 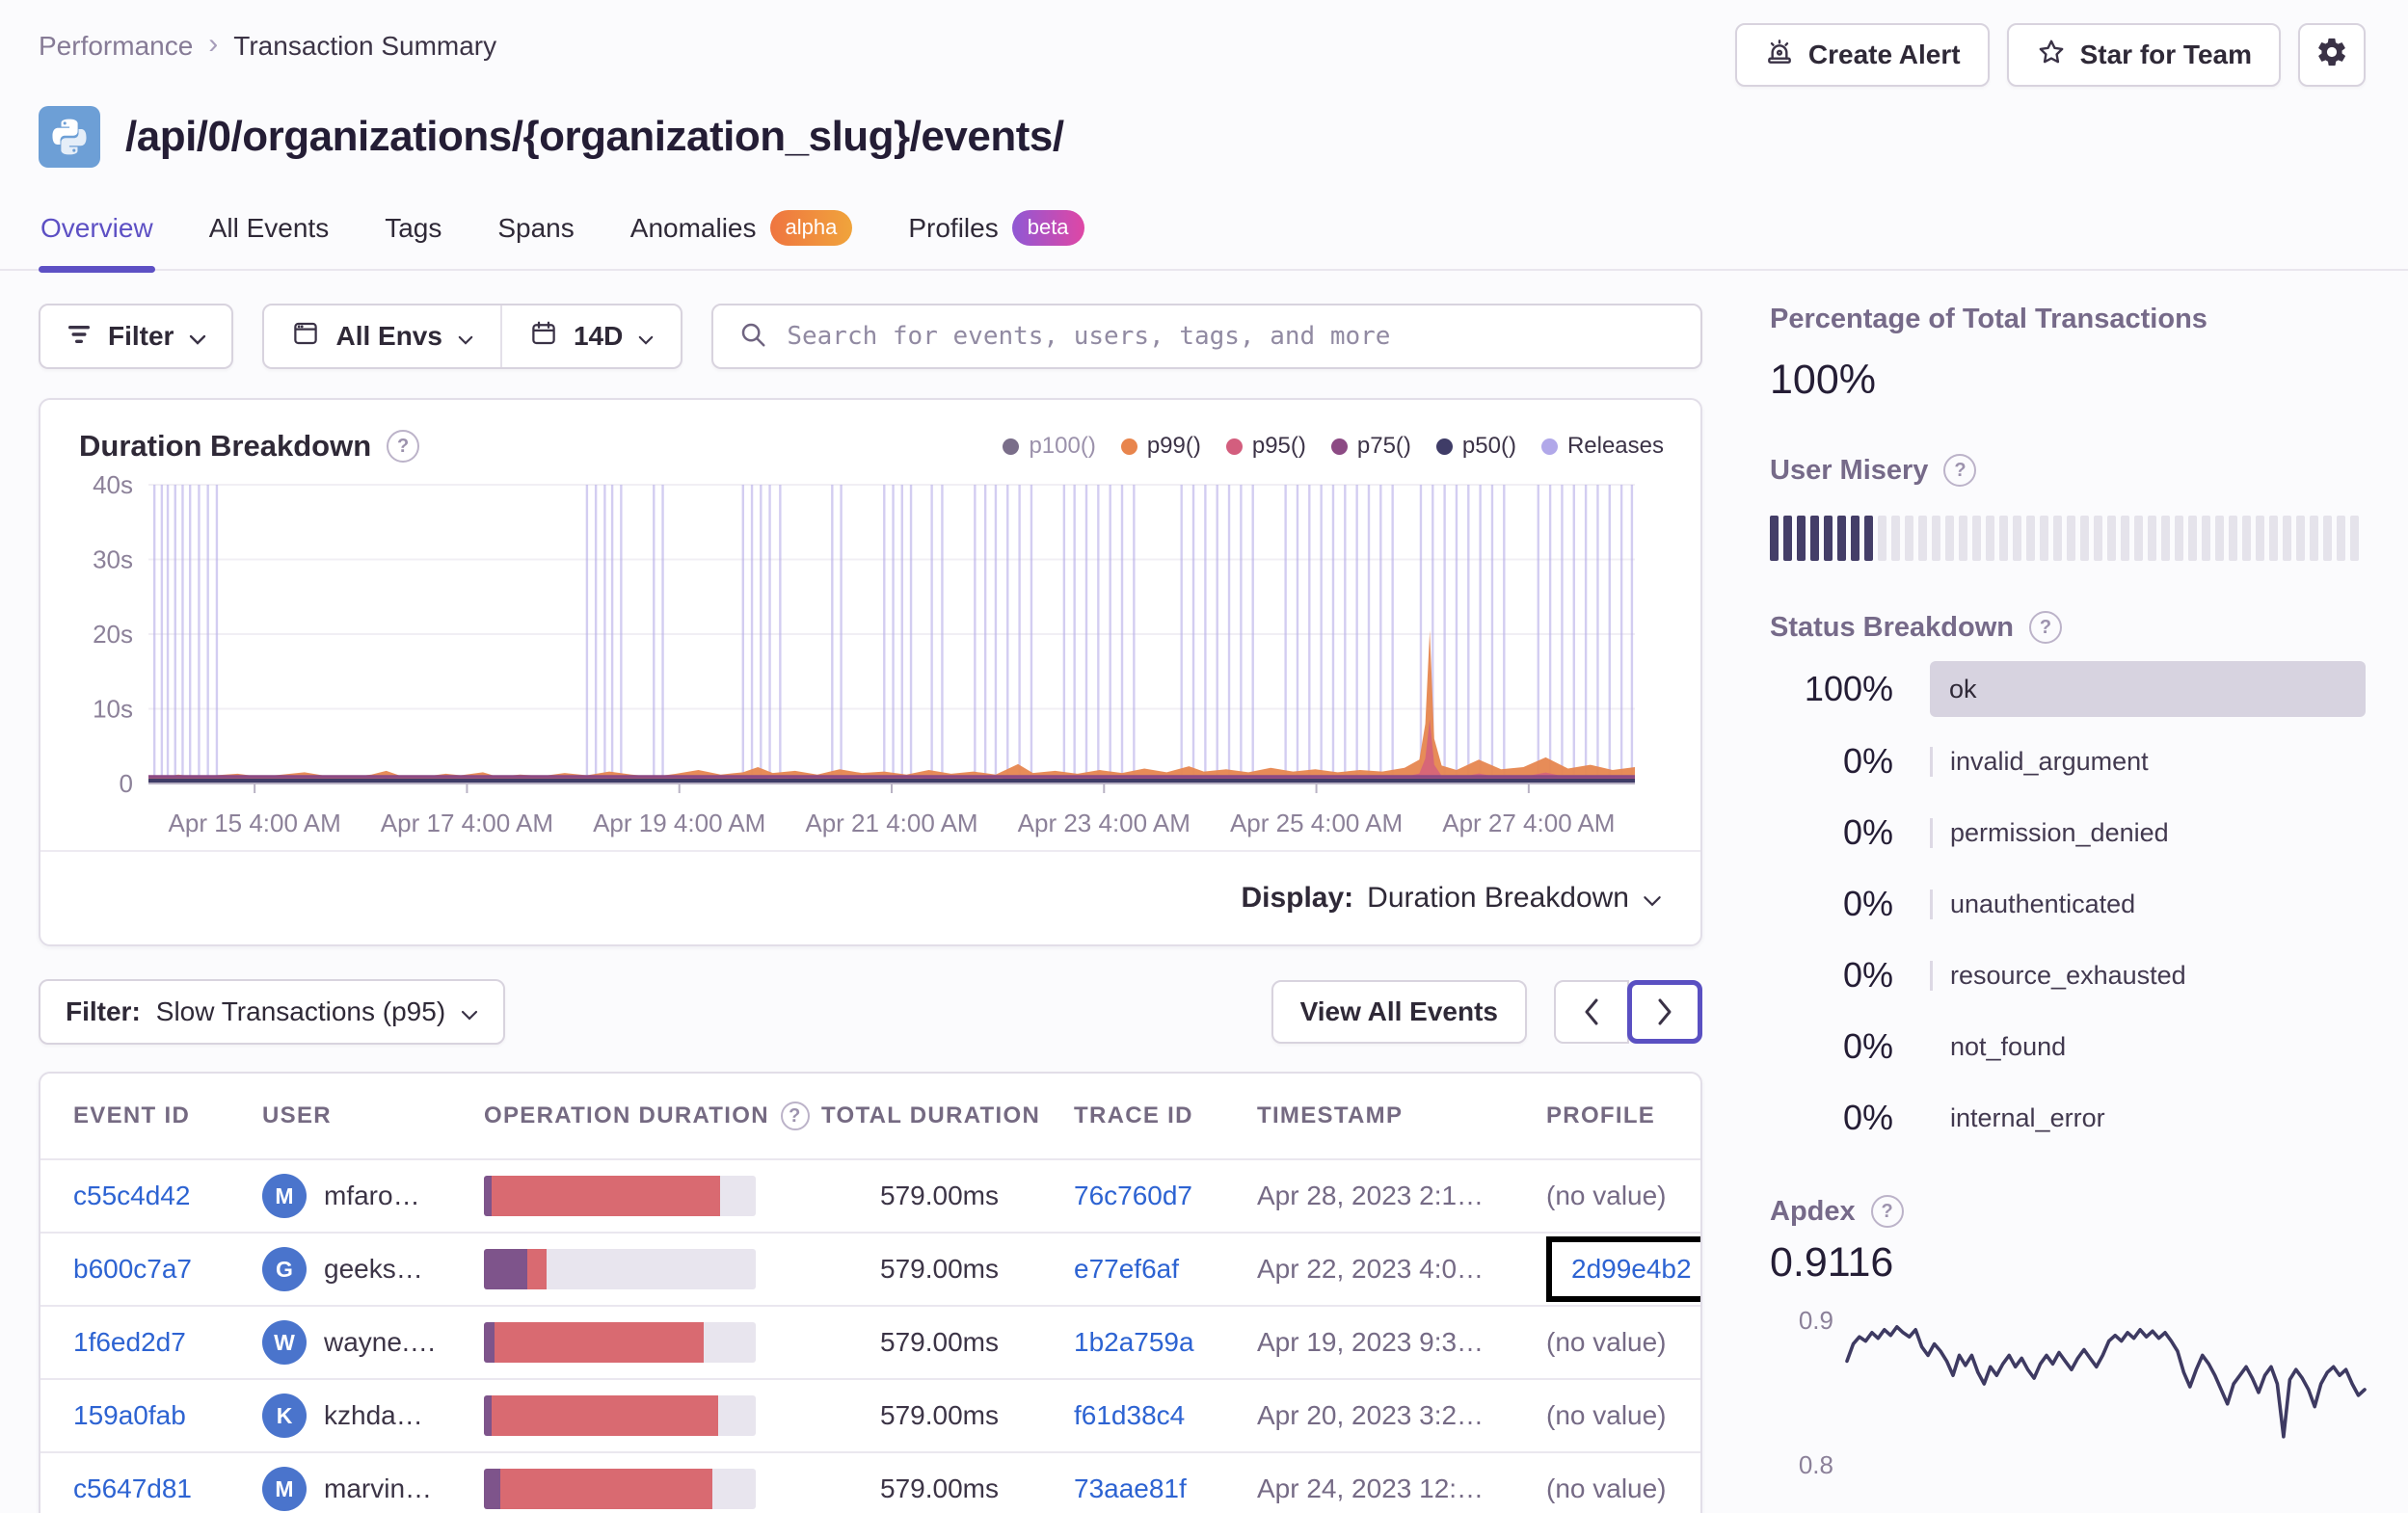 What do you see at coordinates (284, 1342) in the screenshot?
I see `avatar: W` at bounding box center [284, 1342].